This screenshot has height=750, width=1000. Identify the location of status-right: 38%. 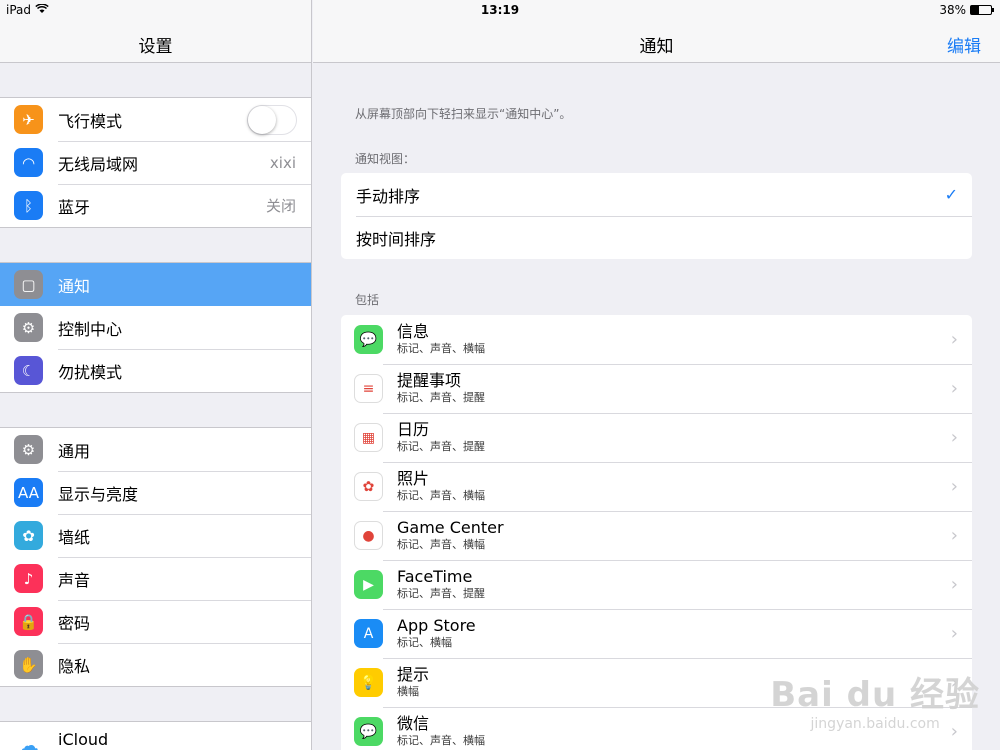
(966, 10).